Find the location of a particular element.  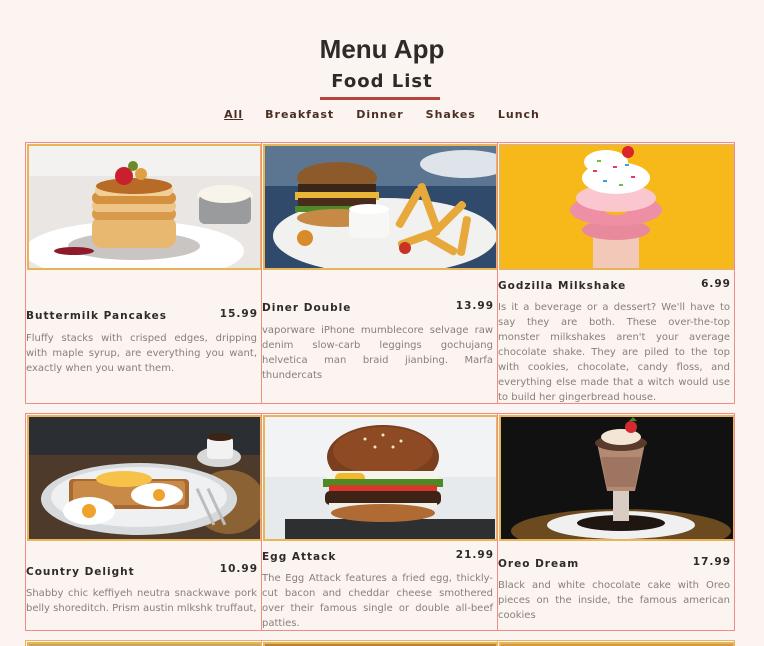

item-price: 6.99 is located at coordinates (716, 284).